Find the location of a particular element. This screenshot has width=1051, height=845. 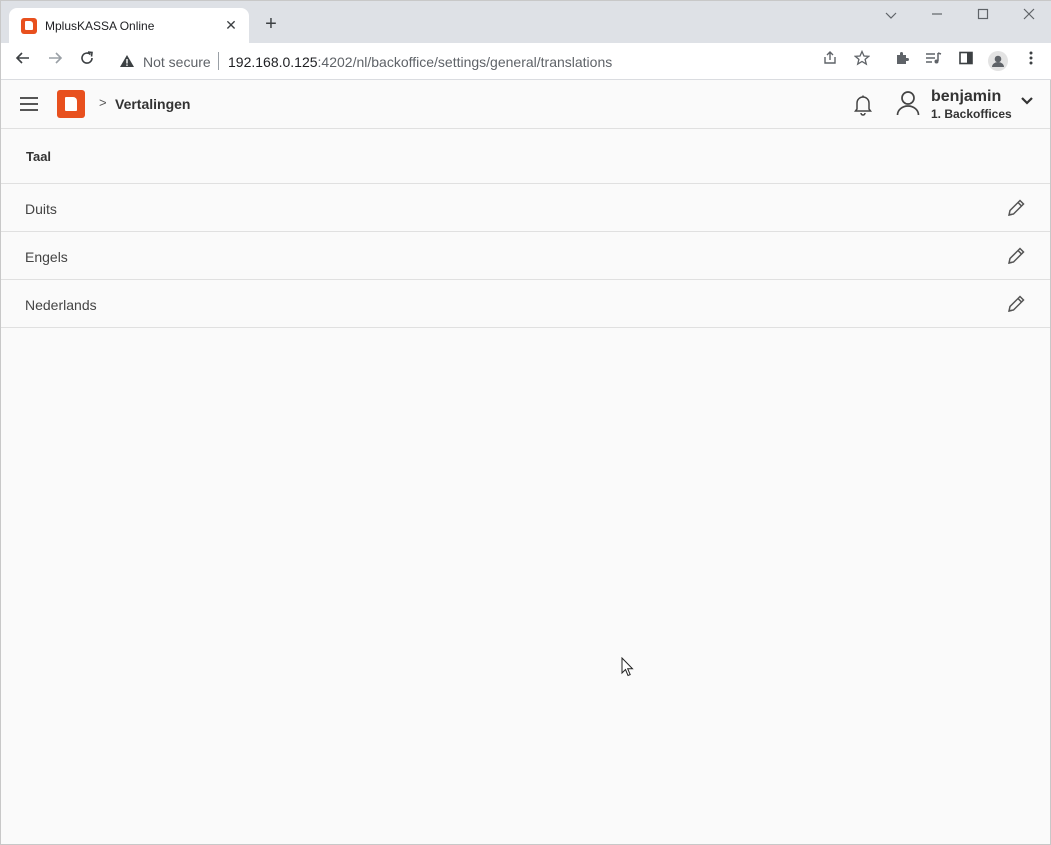

extensions-icon is located at coordinates (902, 62).